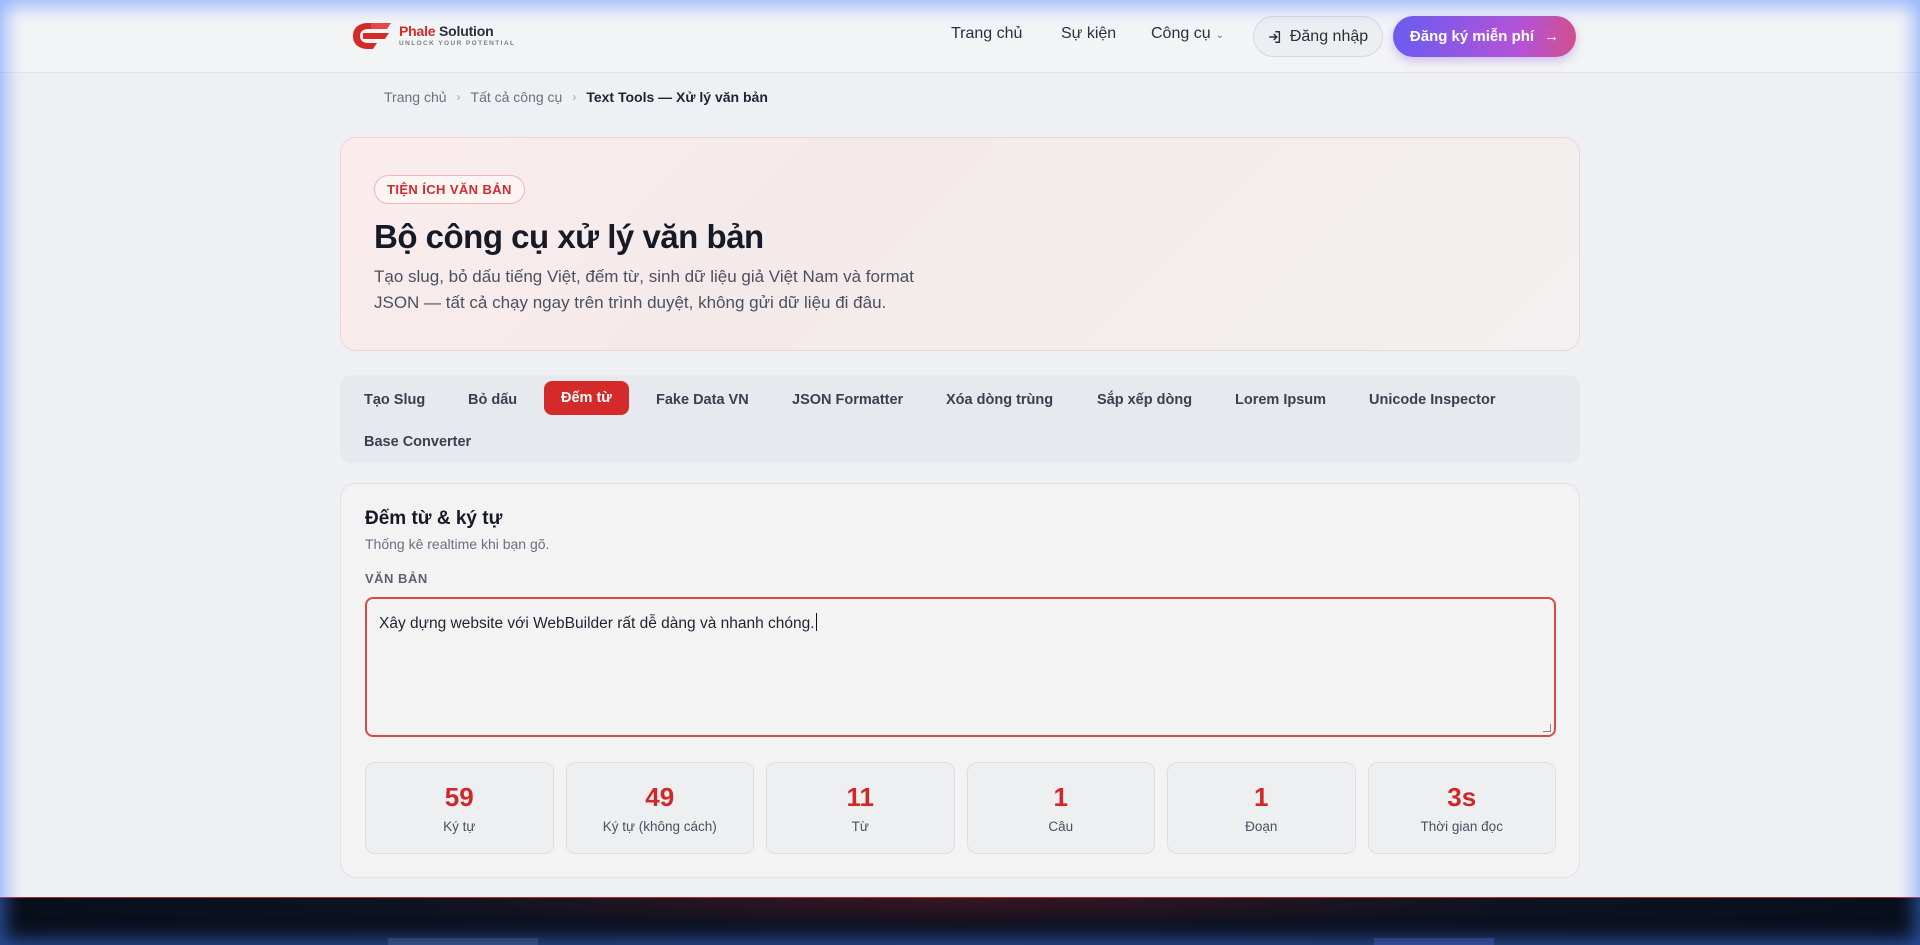 The image size is (1920, 945). What do you see at coordinates (1144, 400) in the screenshot?
I see `tab-sap-xep-dong: Sắp xếp dòng` at bounding box center [1144, 400].